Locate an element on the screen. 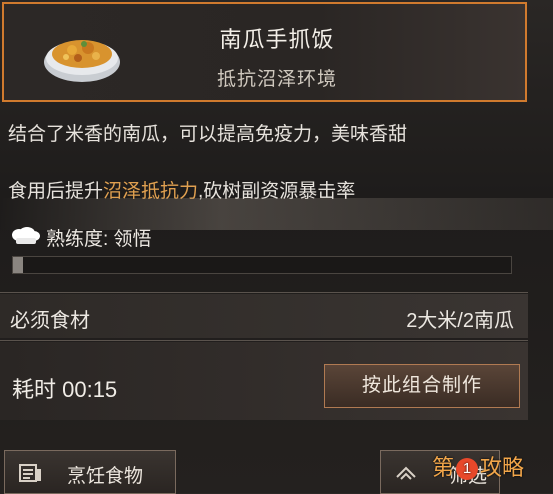 This screenshot has height=494, width=553. craft-button: 按此组合制作 is located at coordinates (422, 386).